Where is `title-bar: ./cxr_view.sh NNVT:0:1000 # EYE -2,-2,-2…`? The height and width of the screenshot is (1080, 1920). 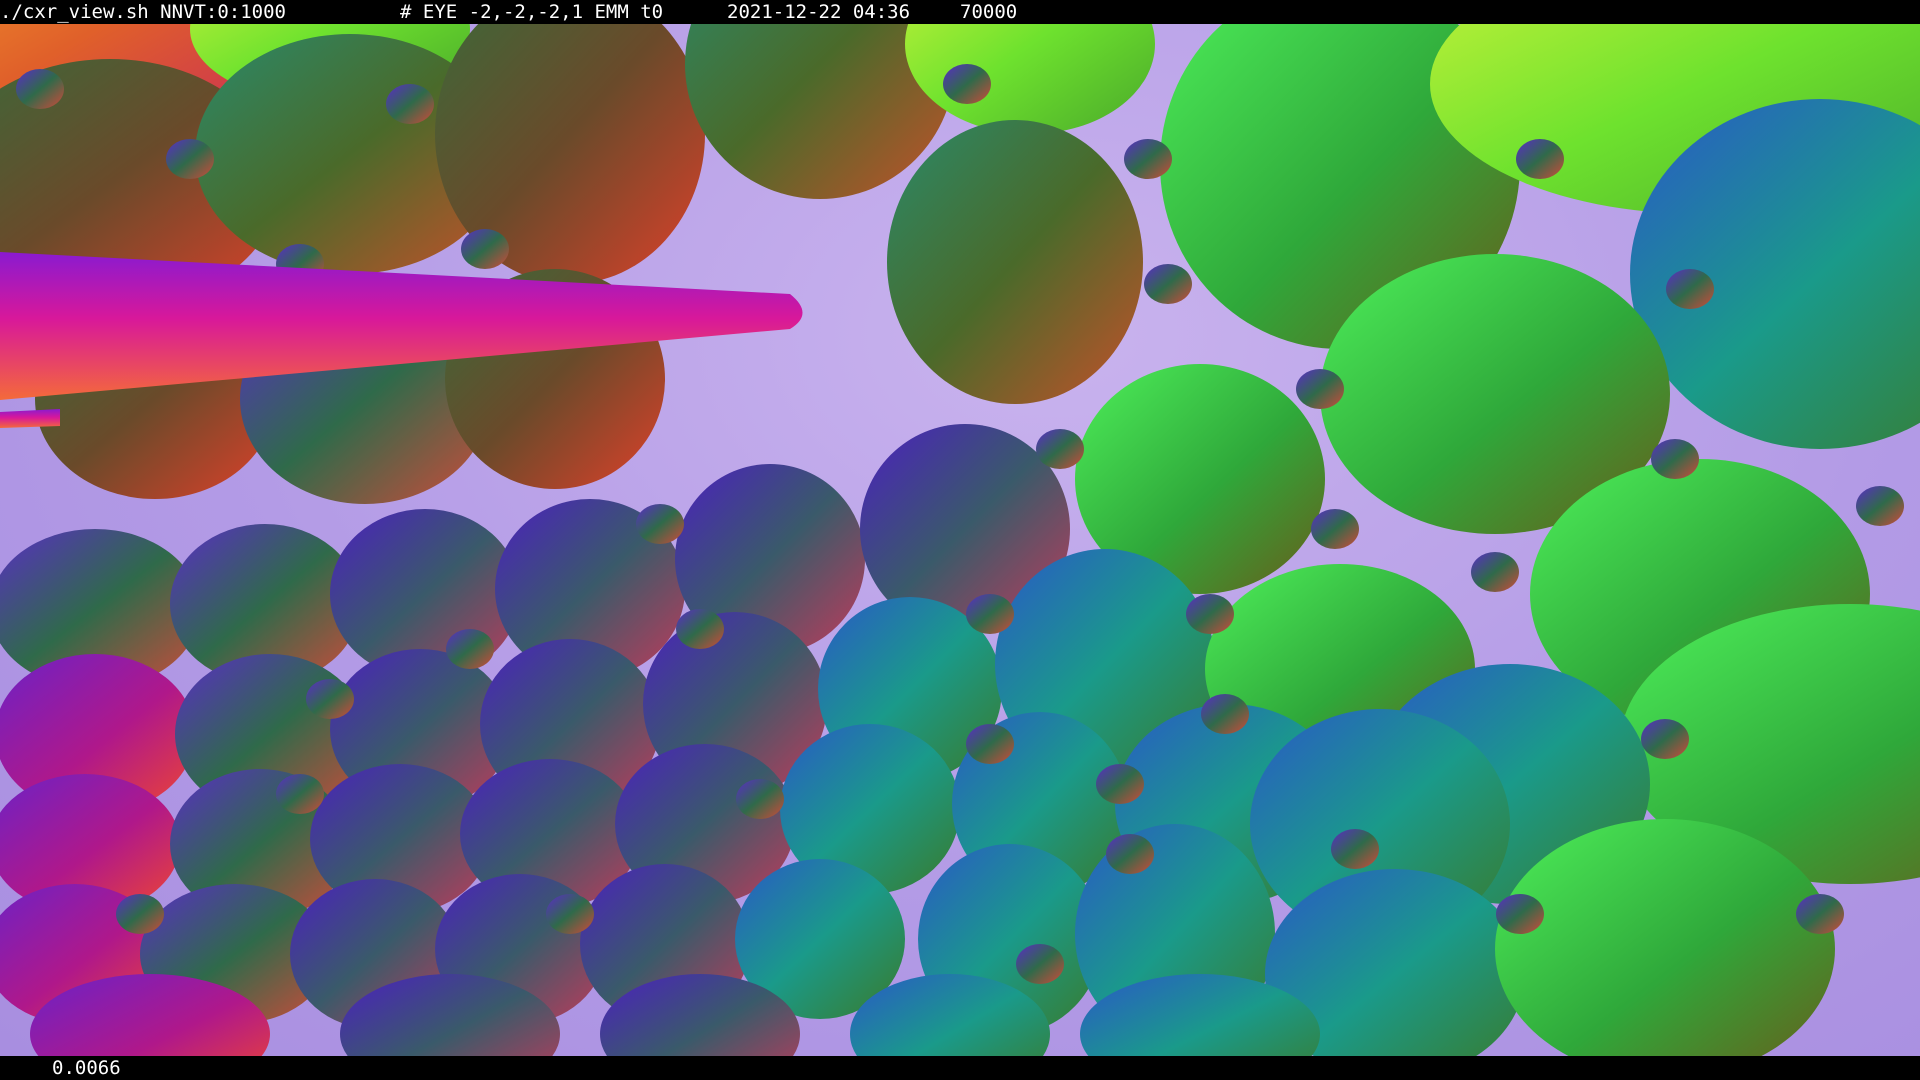
title-bar: ./cxr_view.sh NNVT:0:1000 # EYE -2,-2,-2… is located at coordinates (960, 12).